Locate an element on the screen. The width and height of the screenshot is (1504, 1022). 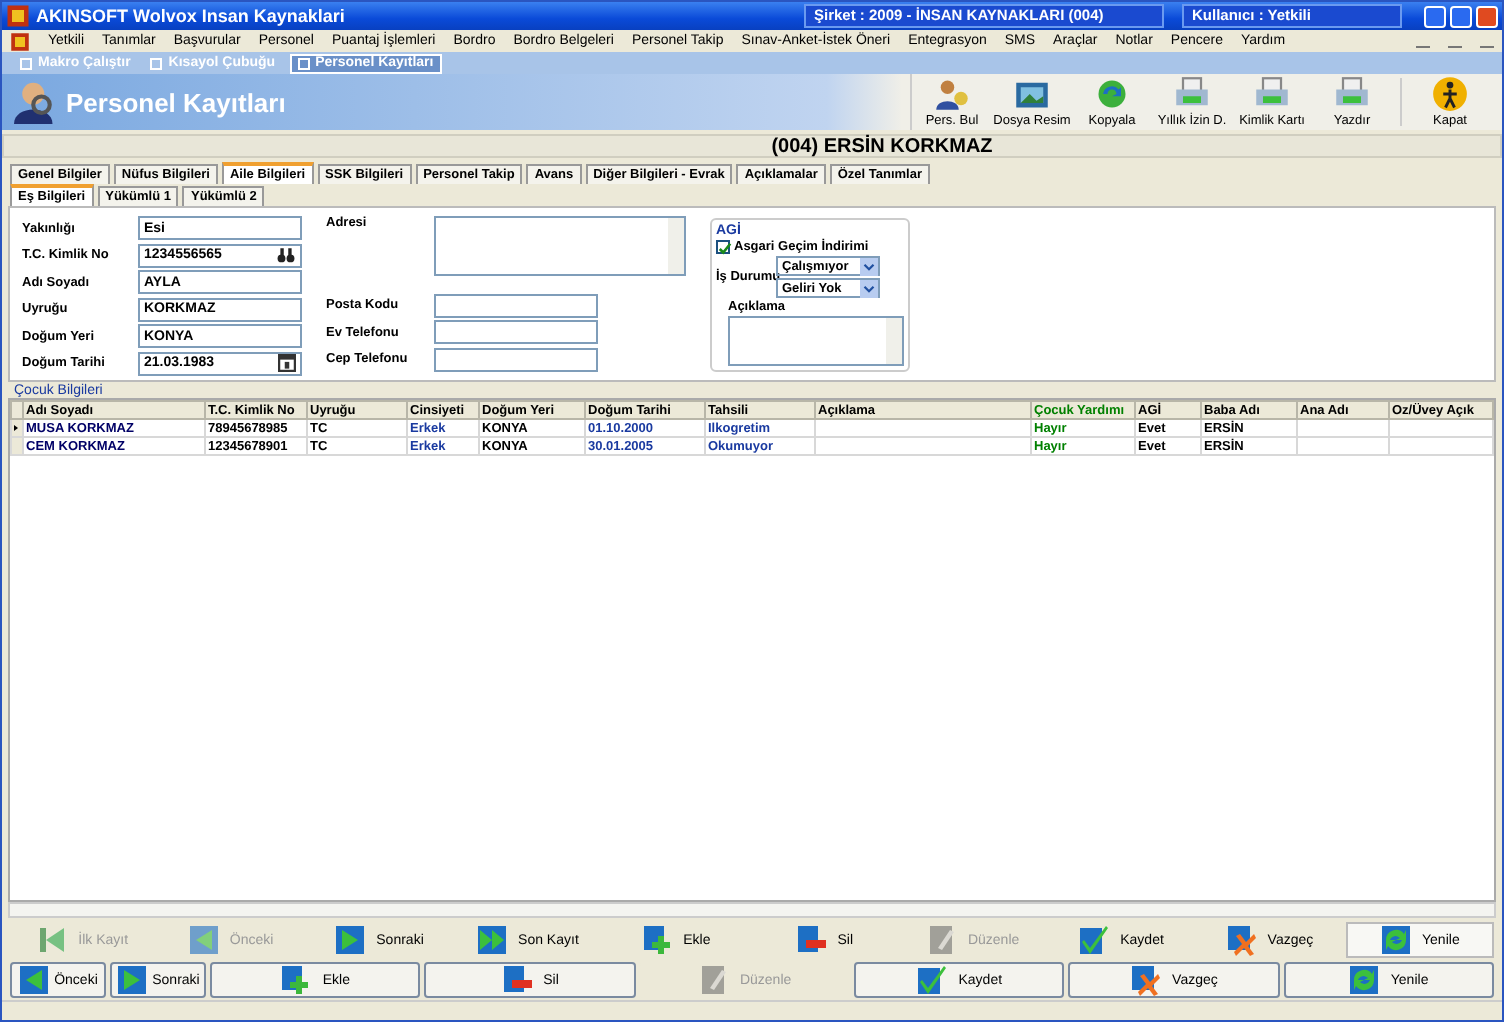
minimize-button is located at coordinates (1435, 16).